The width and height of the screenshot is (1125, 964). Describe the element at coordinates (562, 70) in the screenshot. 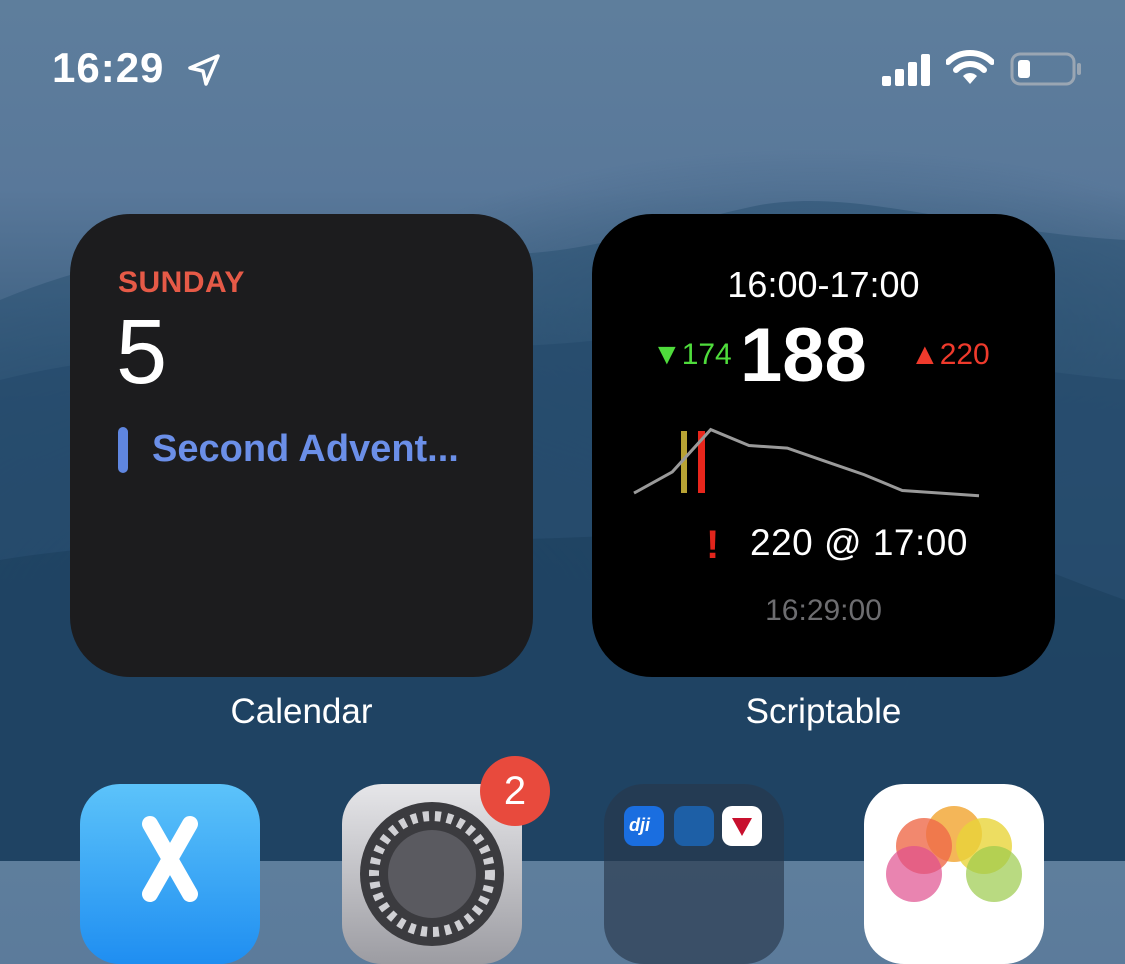

I see `status-bar: 16:29` at that location.